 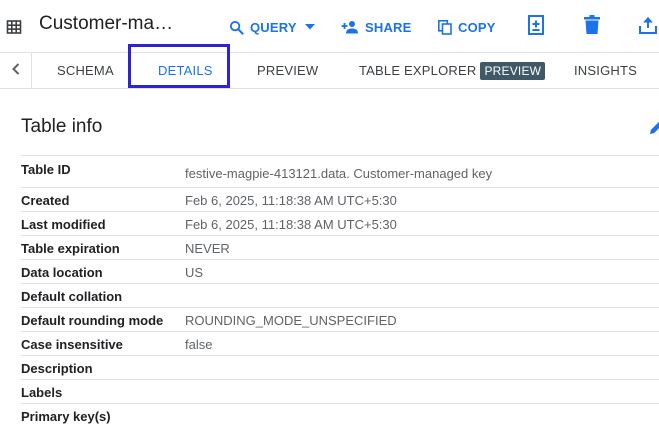 What do you see at coordinates (445, 27) in the screenshot?
I see `copy-icon` at bounding box center [445, 27].